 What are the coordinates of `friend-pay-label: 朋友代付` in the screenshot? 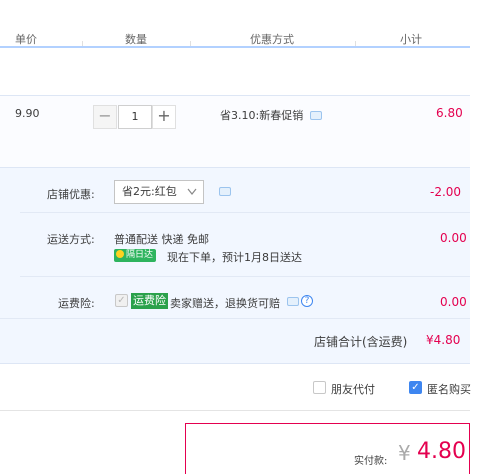 It's located at (353, 389).